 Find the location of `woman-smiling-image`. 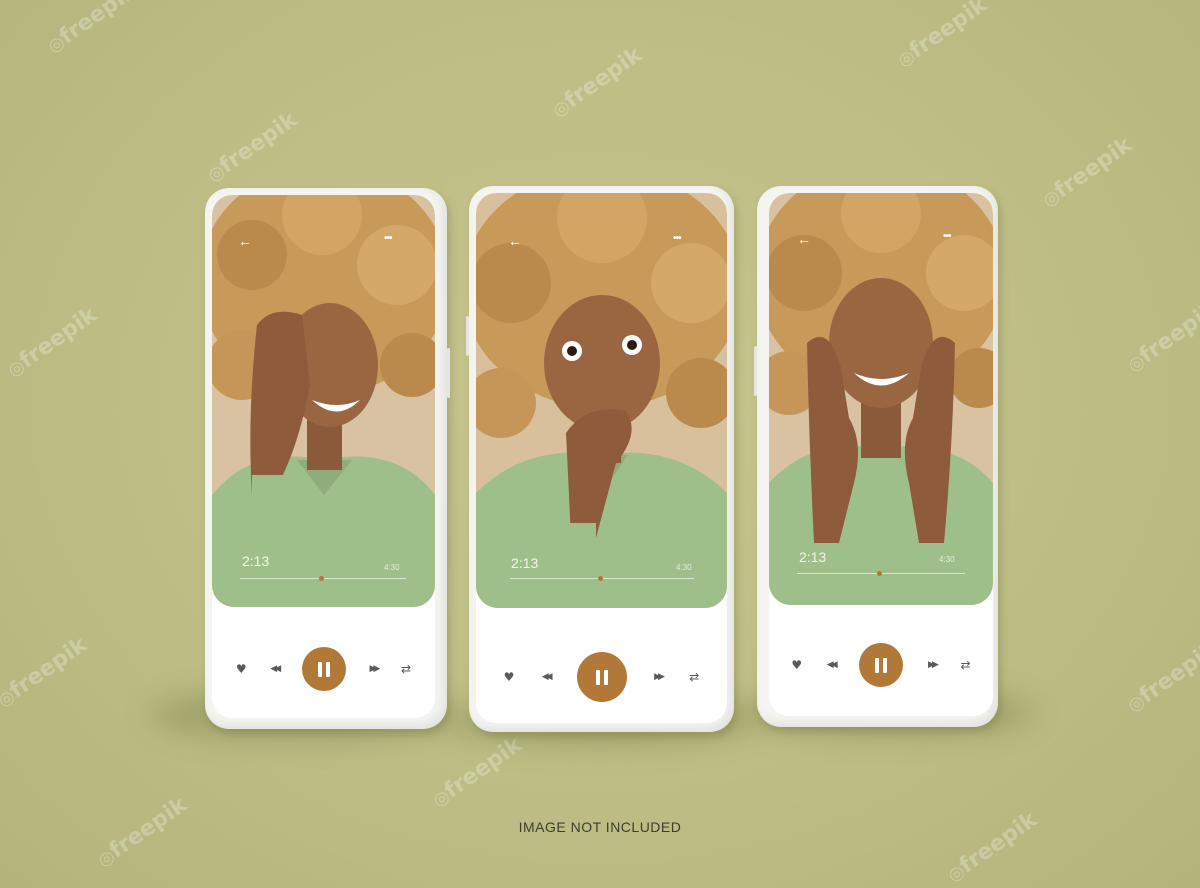

woman-smiling-image is located at coordinates (881, 399).